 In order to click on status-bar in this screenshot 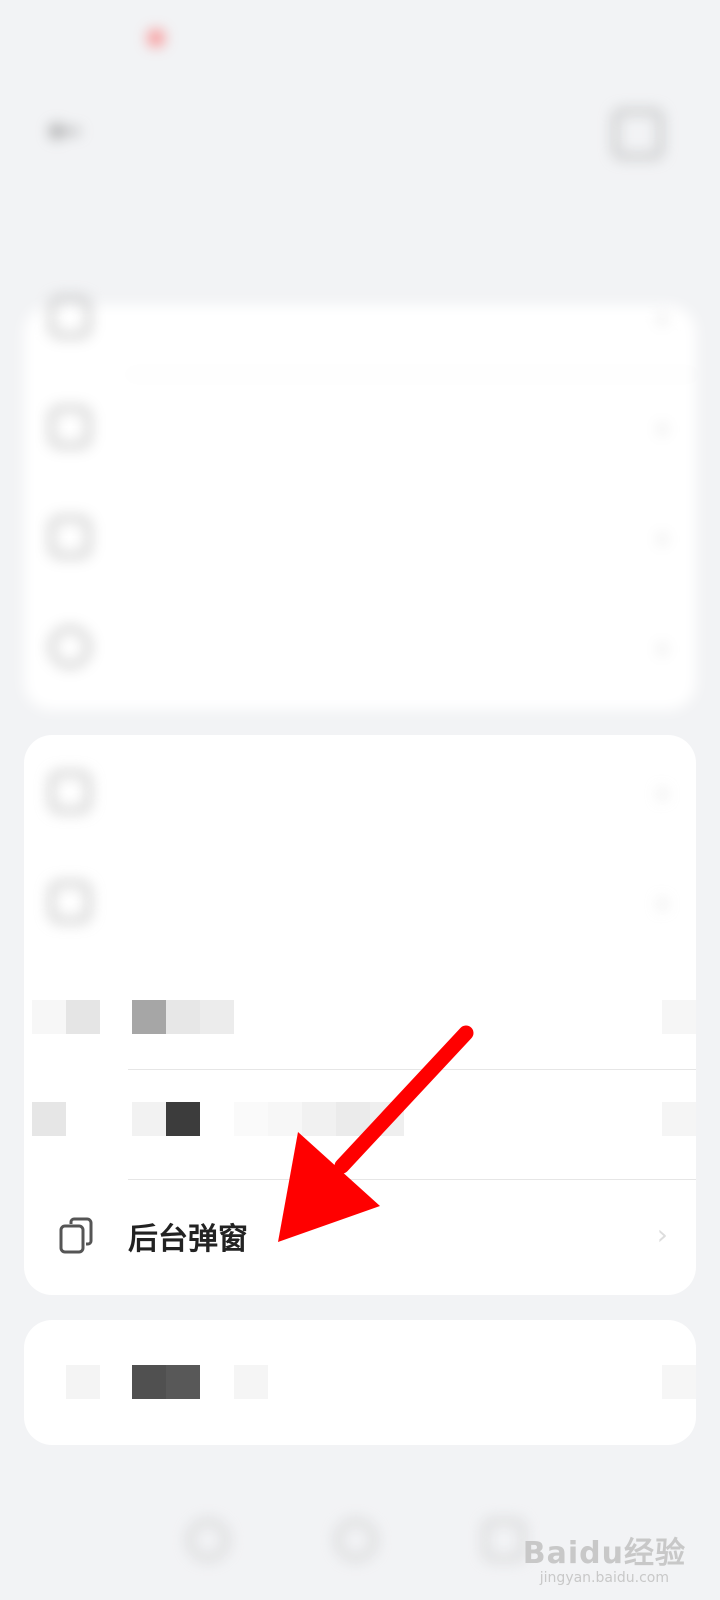, I will do `click(360, 40)`.